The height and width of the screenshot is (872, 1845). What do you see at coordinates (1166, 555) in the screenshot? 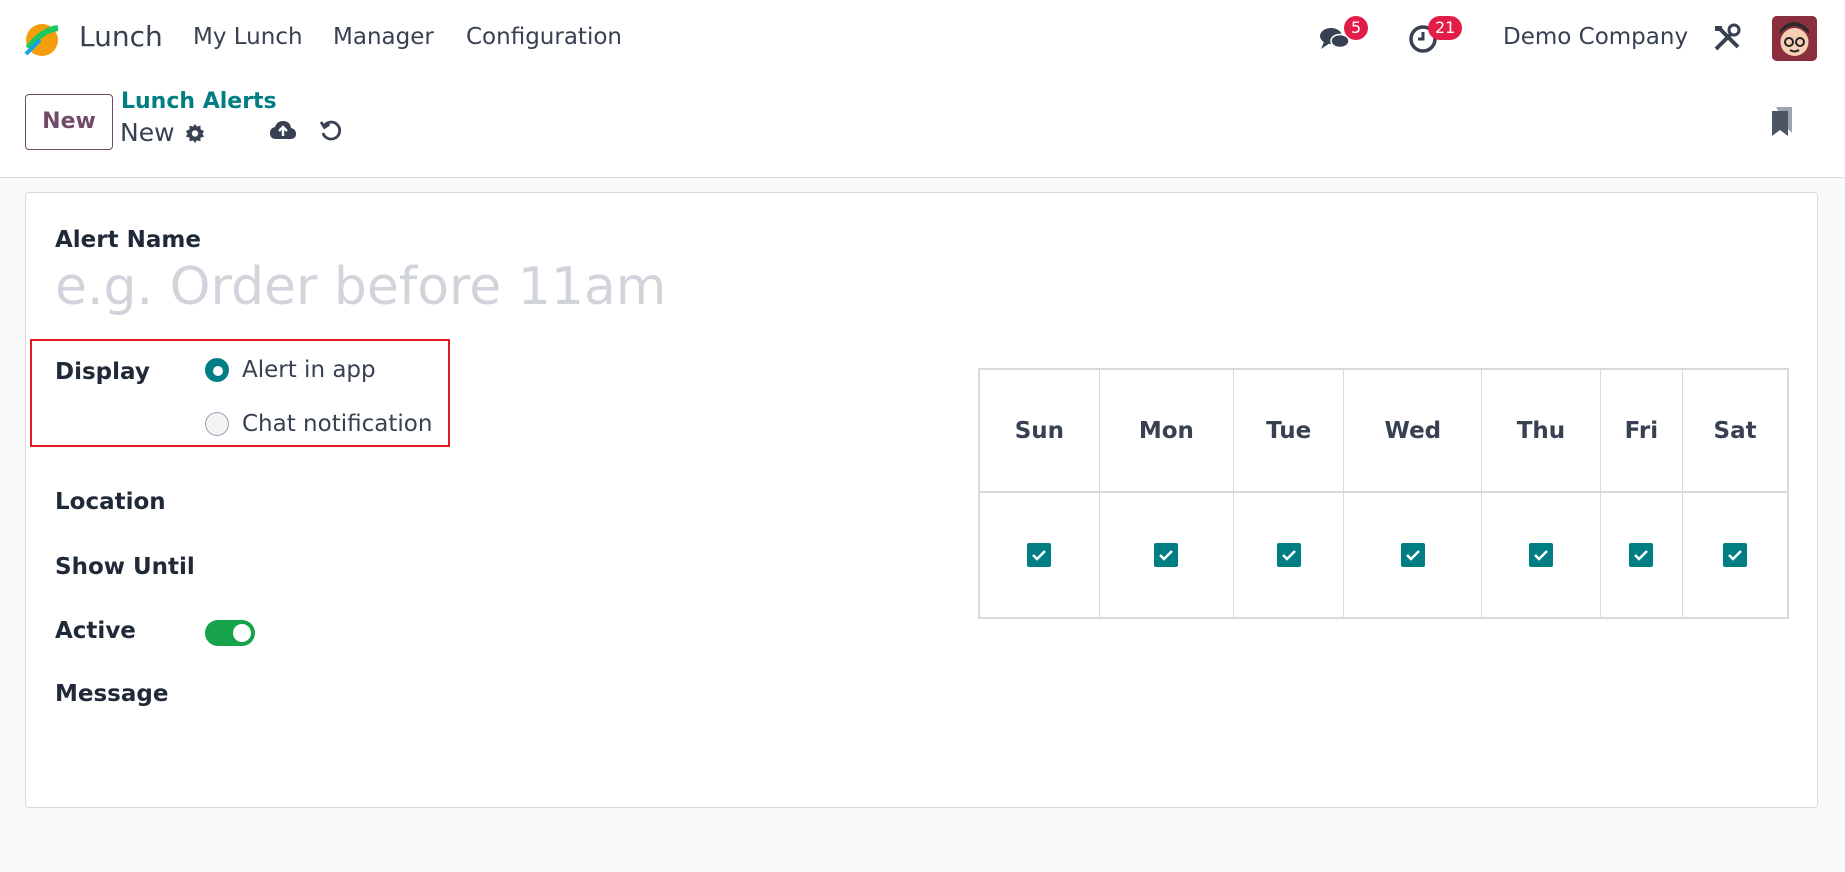
I see `checkbox-mon` at bounding box center [1166, 555].